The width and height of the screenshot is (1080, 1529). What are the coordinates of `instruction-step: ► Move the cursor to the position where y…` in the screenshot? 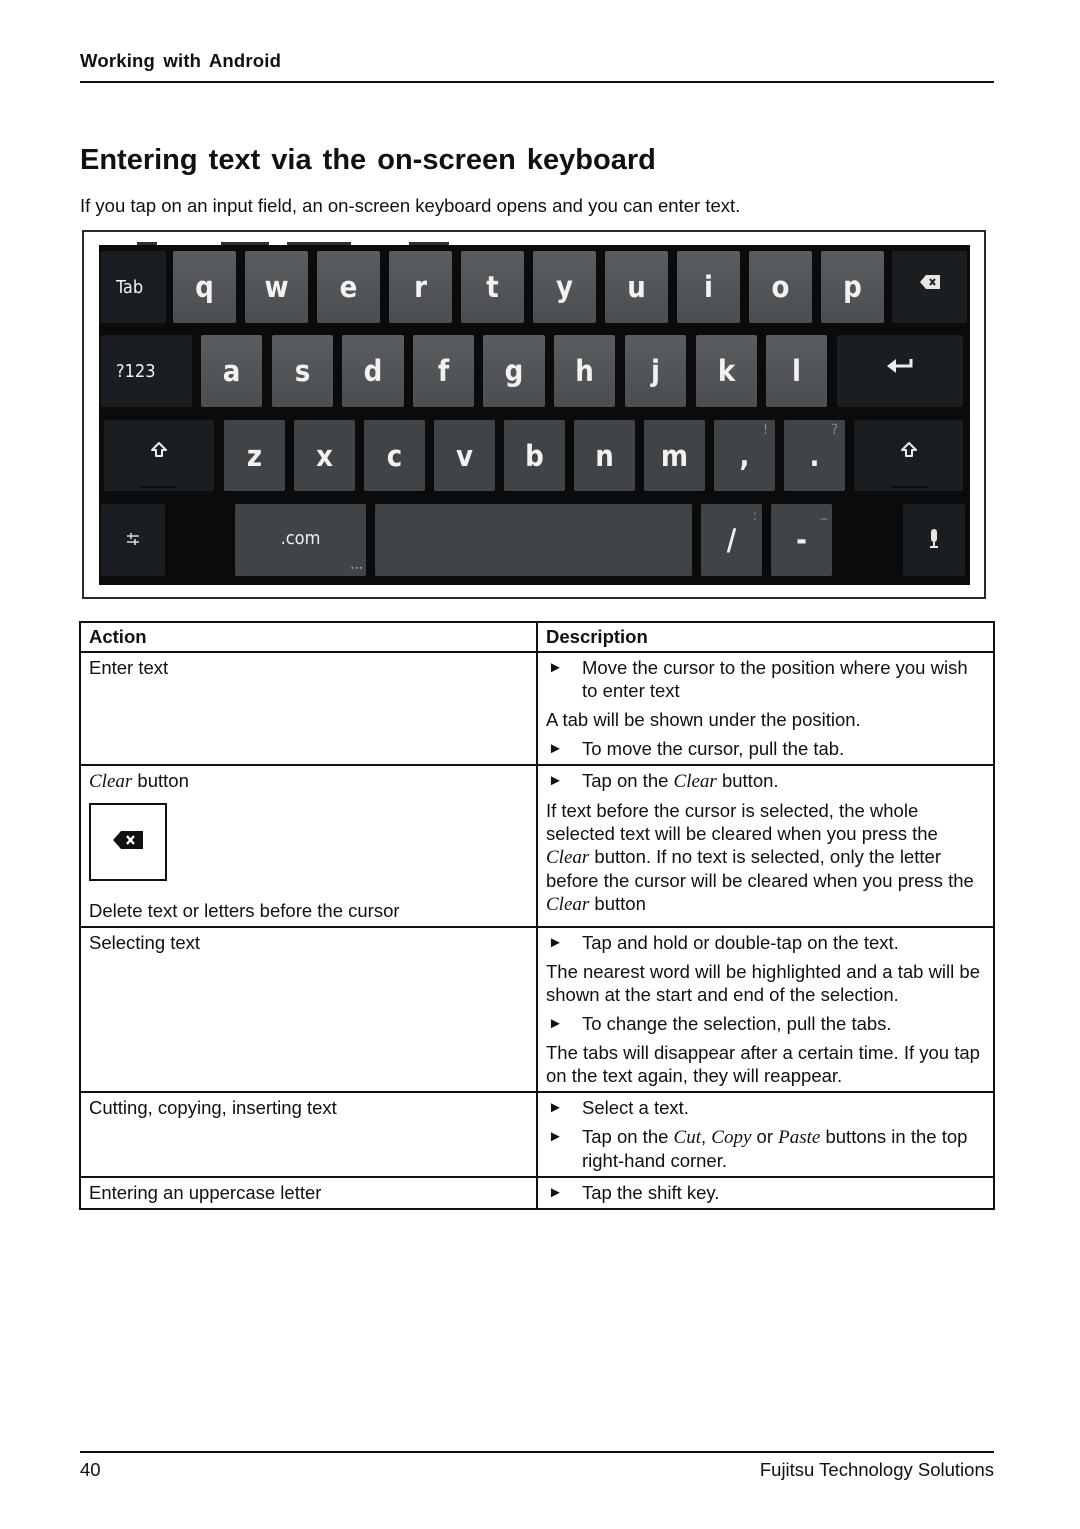 It's located at (765, 679).